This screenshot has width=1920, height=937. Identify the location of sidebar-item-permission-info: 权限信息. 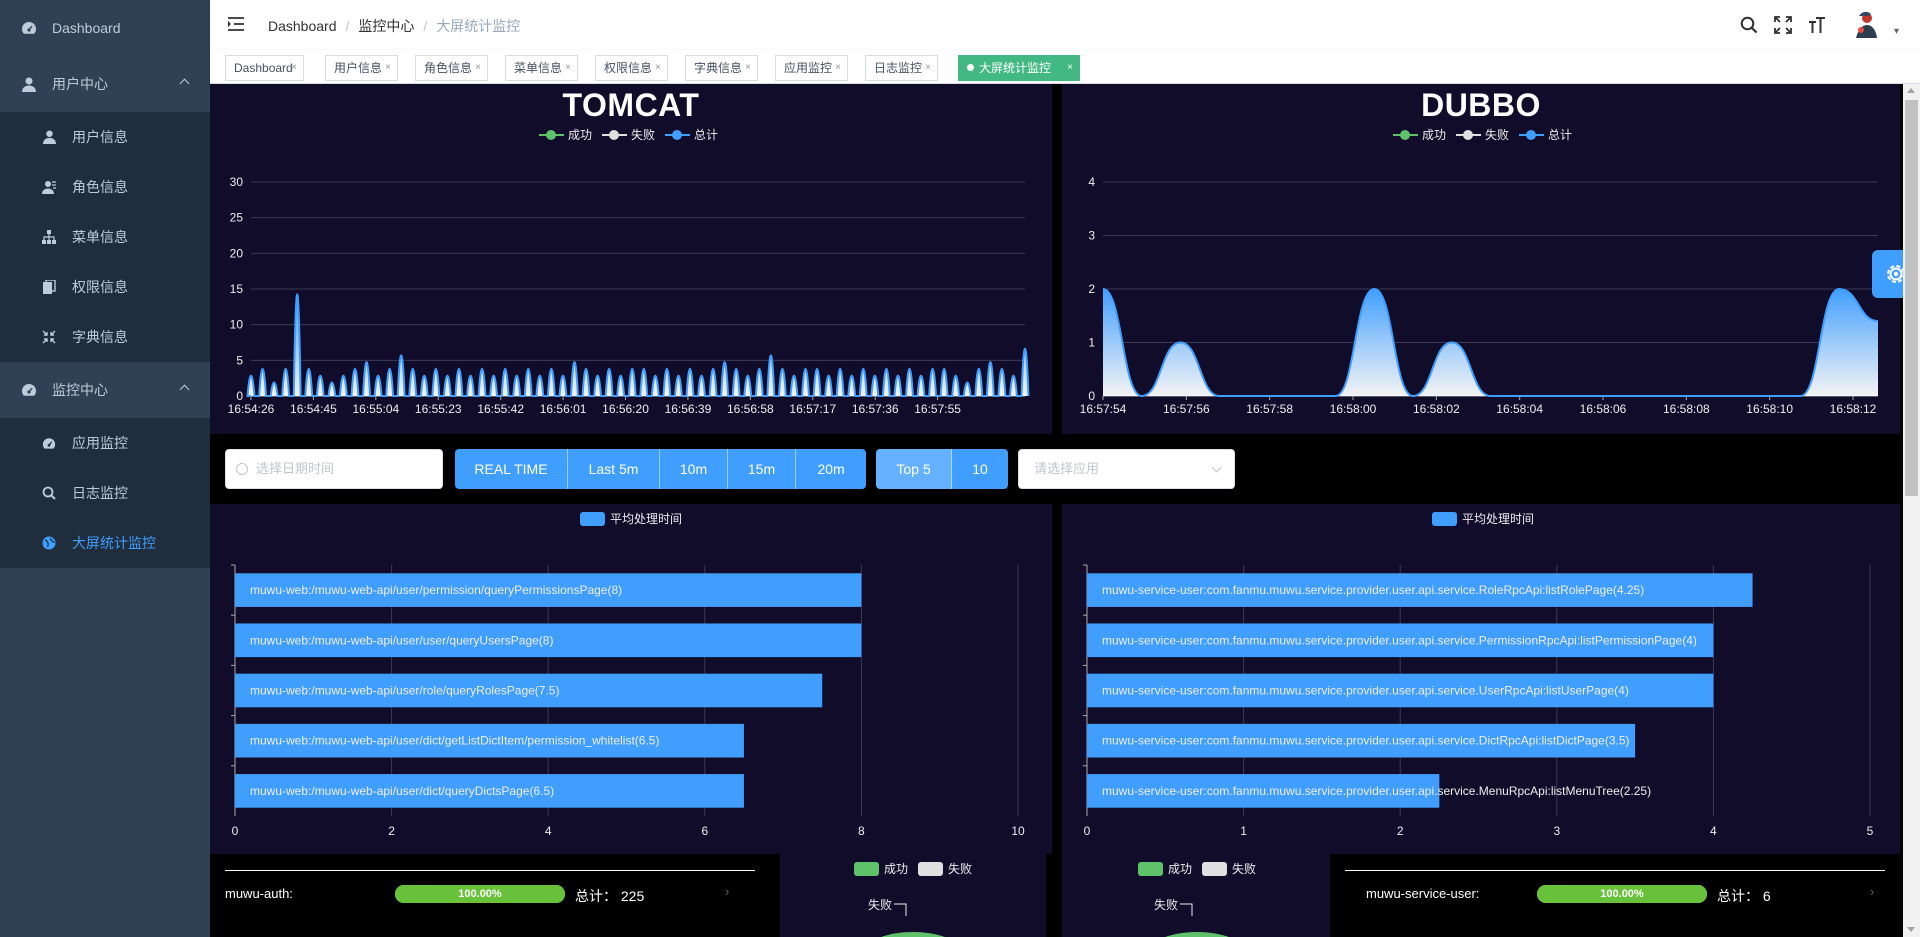
(105, 287).